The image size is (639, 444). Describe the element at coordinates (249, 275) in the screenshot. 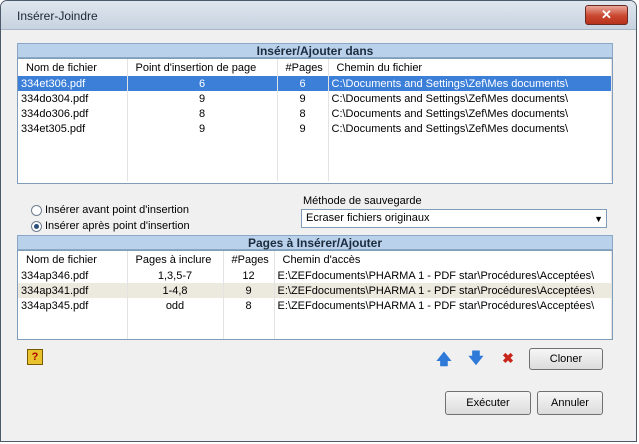

I see `cell-pages: 12` at that location.